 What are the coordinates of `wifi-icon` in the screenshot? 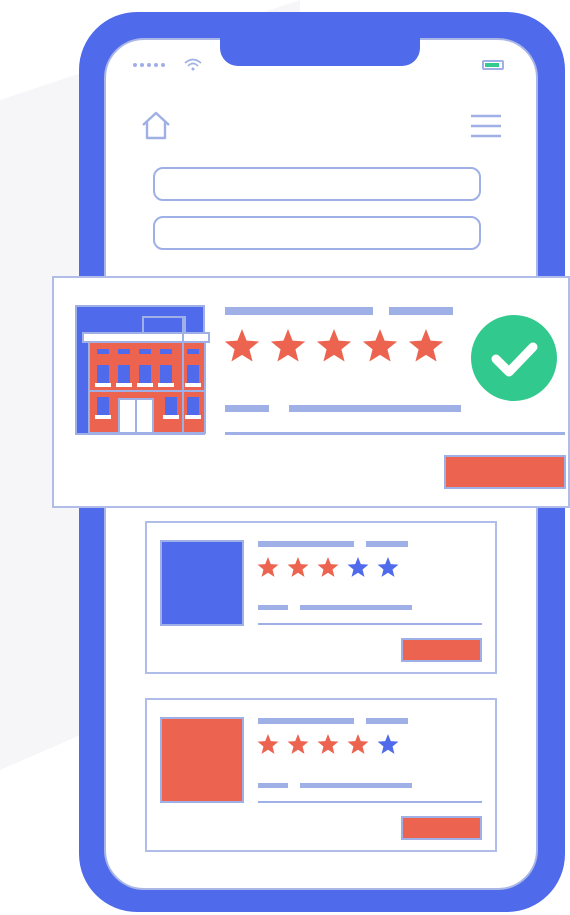 It's located at (193, 64).